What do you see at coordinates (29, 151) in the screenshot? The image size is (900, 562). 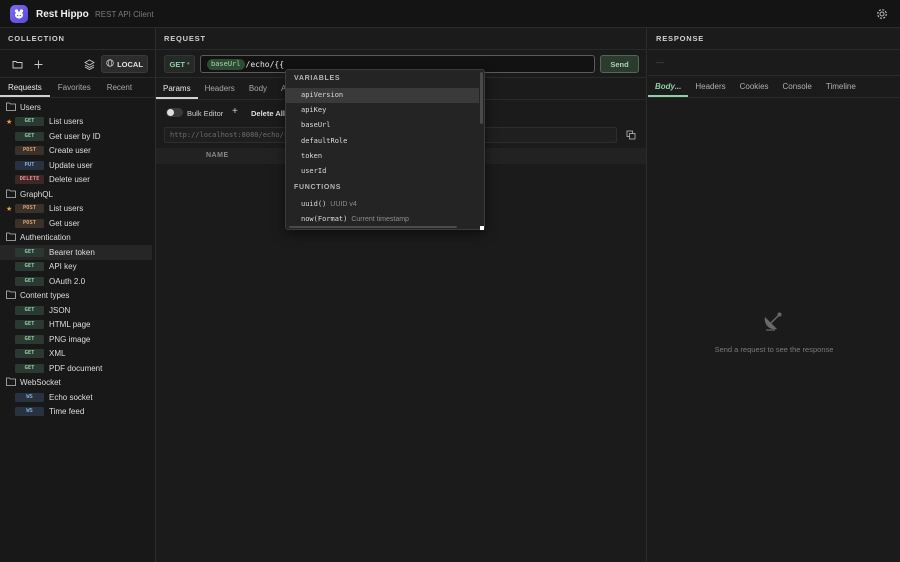 I see `method-badge: POST` at bounding box center [29, 151].